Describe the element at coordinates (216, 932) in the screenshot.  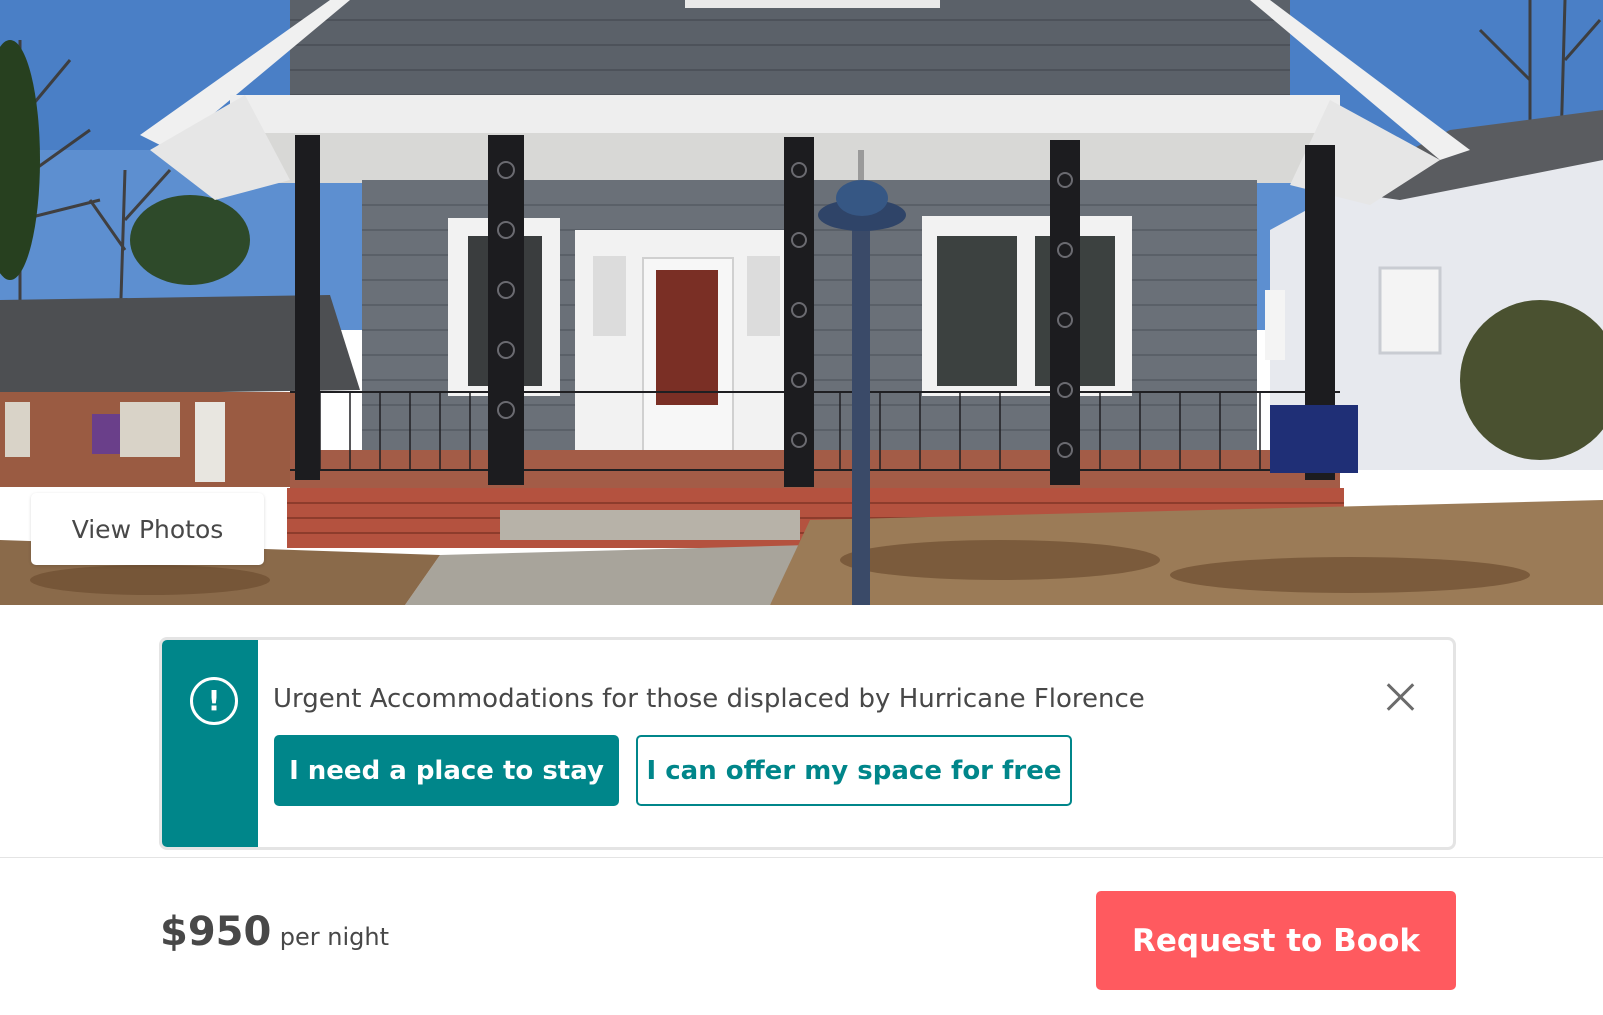
I see `price-amount: $950` at that location.